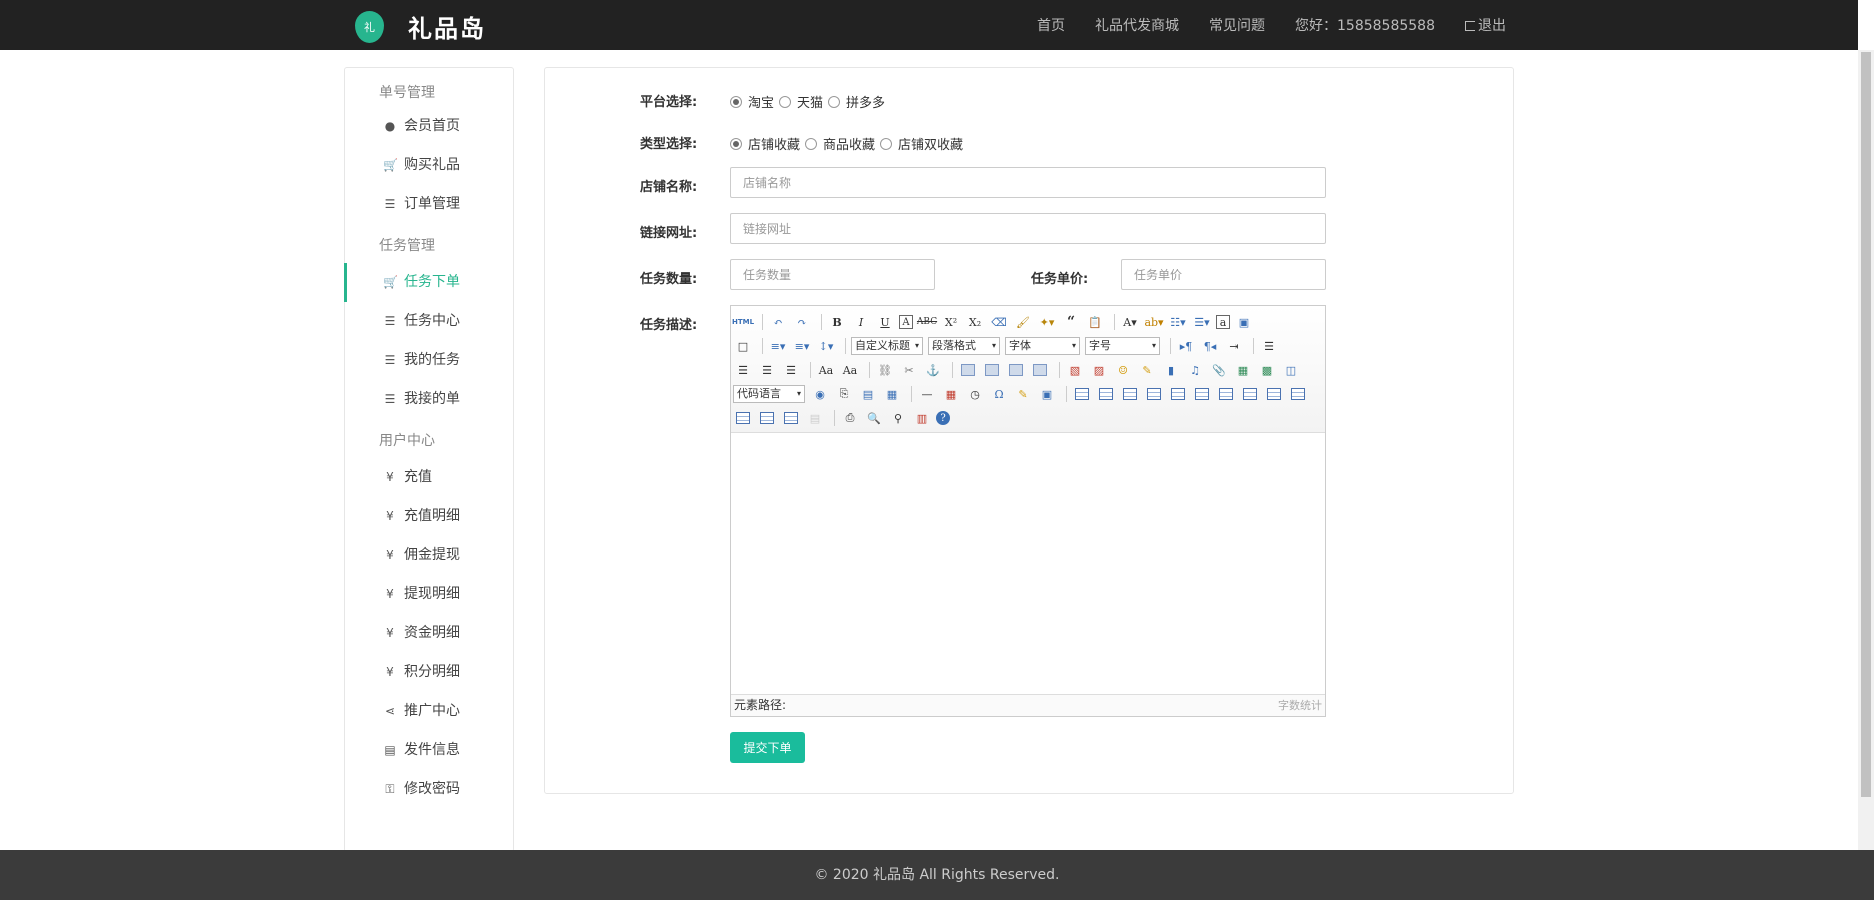 The height and width of the screenshot is (900, 1874). What do you see at coordinates (811, 143) in the screenshot?
I see `type-radio-item-fav` at bounding box center [811, 143].